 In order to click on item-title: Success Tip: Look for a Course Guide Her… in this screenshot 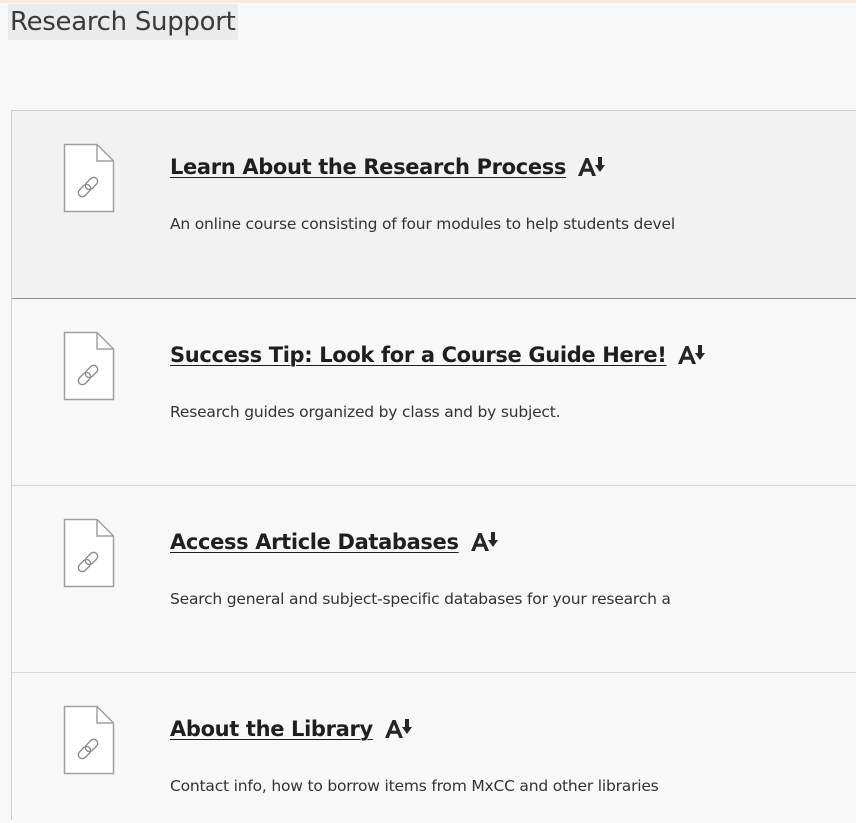, I will do `click(438, 355)`.